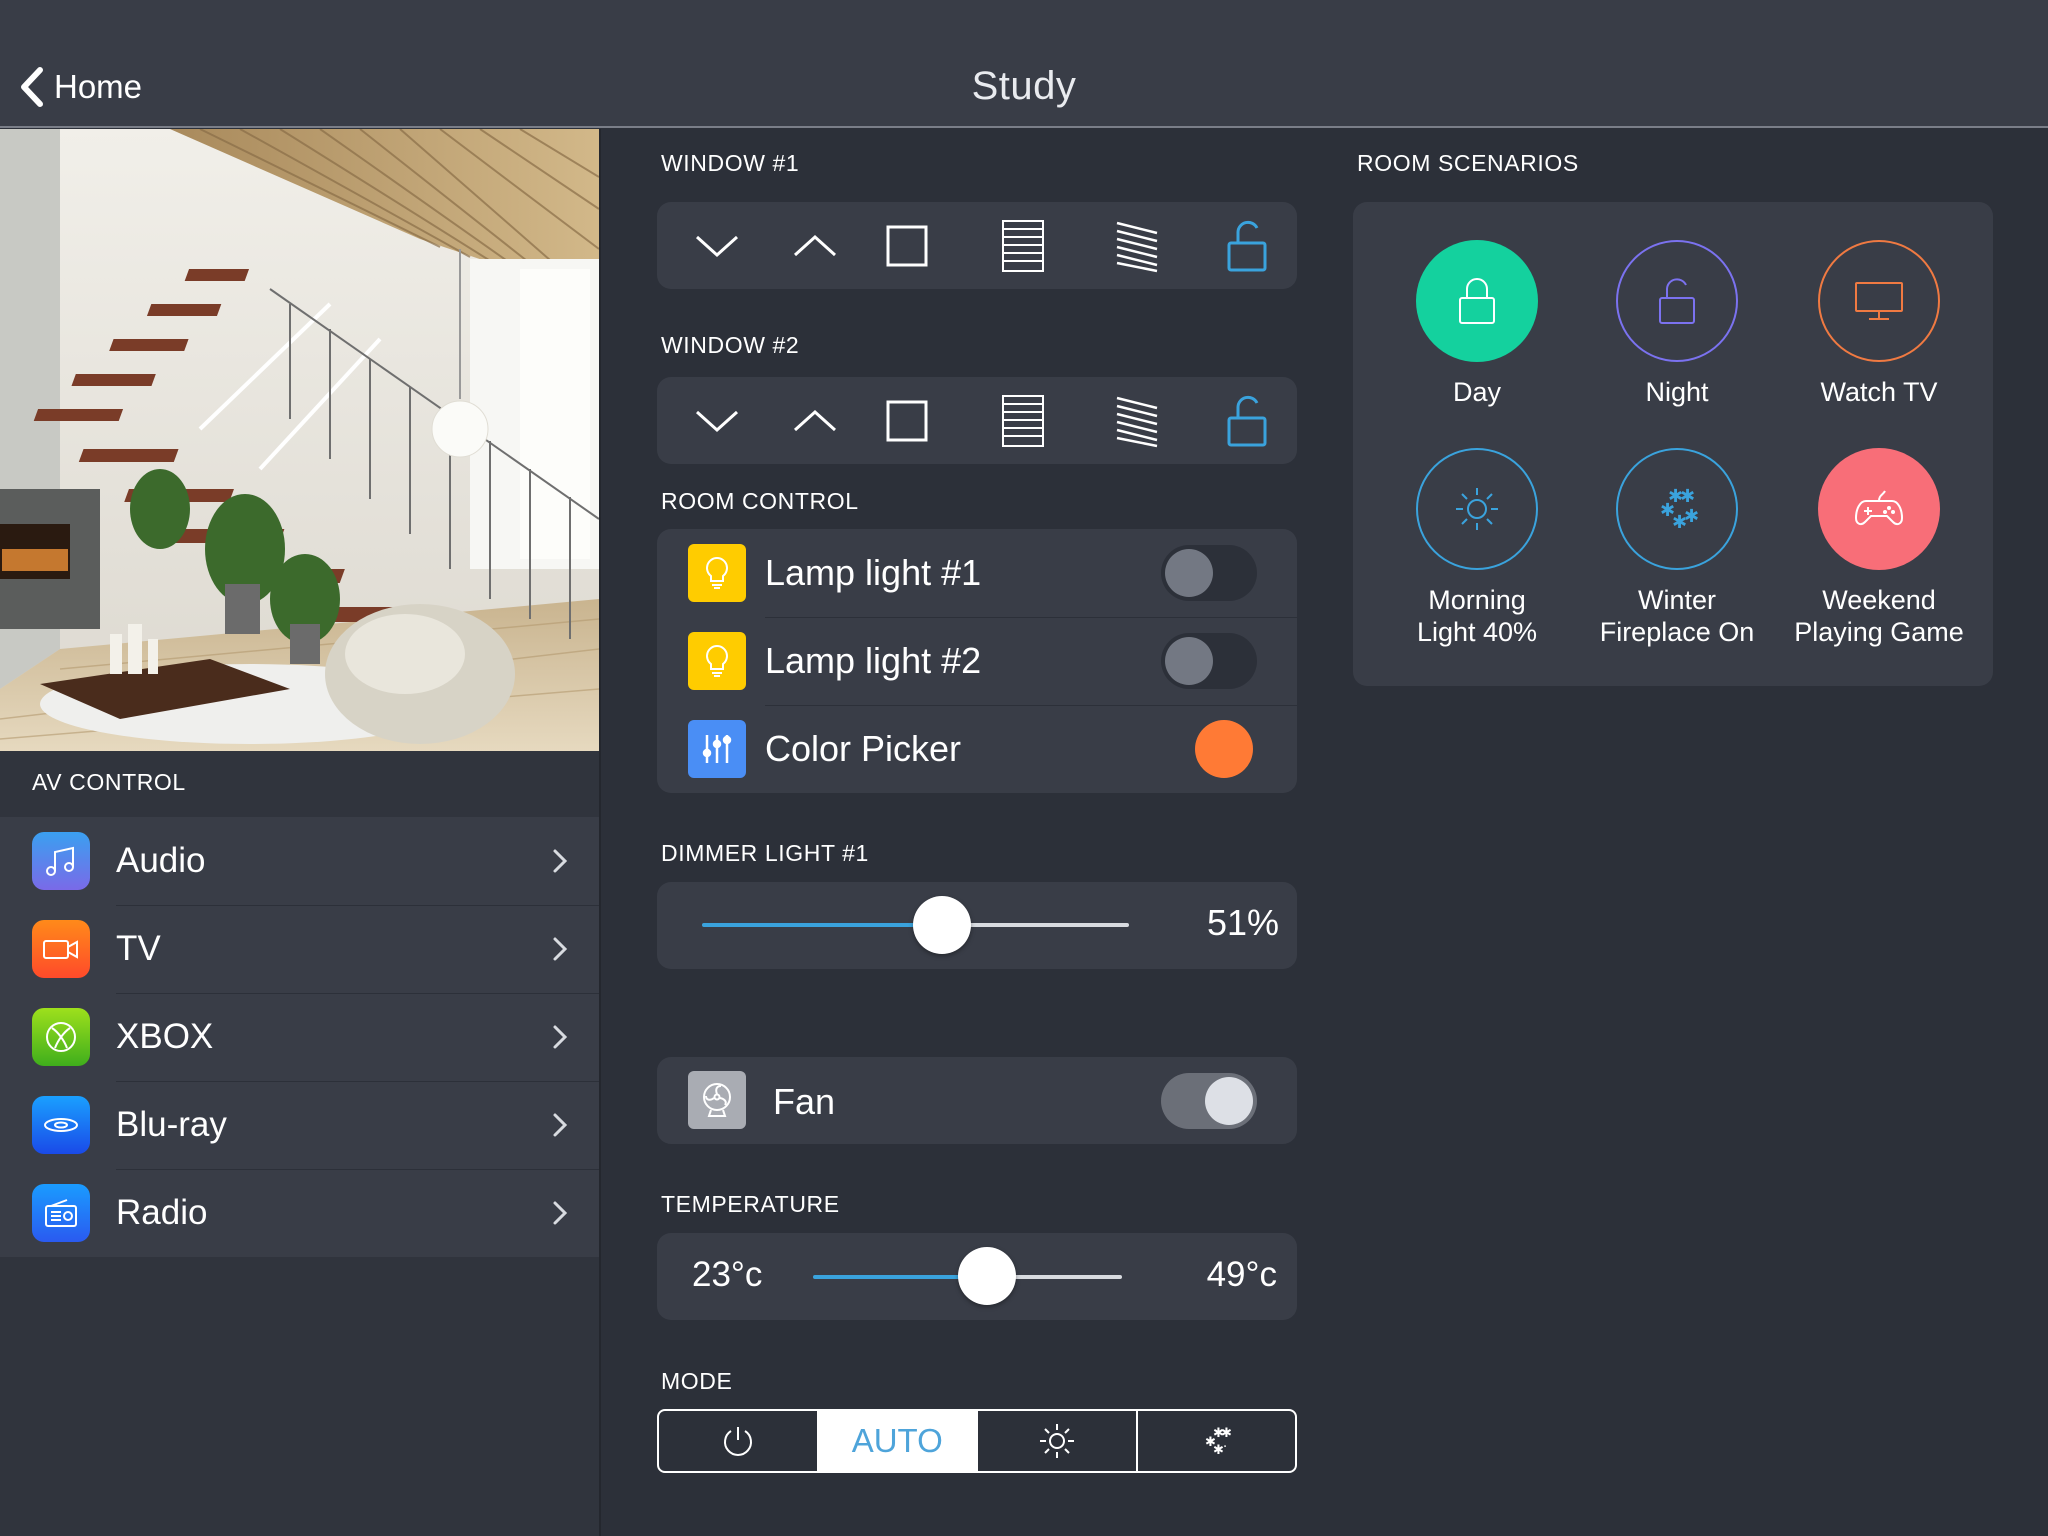  I want to click on scenario-winter-fireplace: ✱ ✱ ✱ ✱ ✱ Winter Fireplace On, so click(1677, 548).